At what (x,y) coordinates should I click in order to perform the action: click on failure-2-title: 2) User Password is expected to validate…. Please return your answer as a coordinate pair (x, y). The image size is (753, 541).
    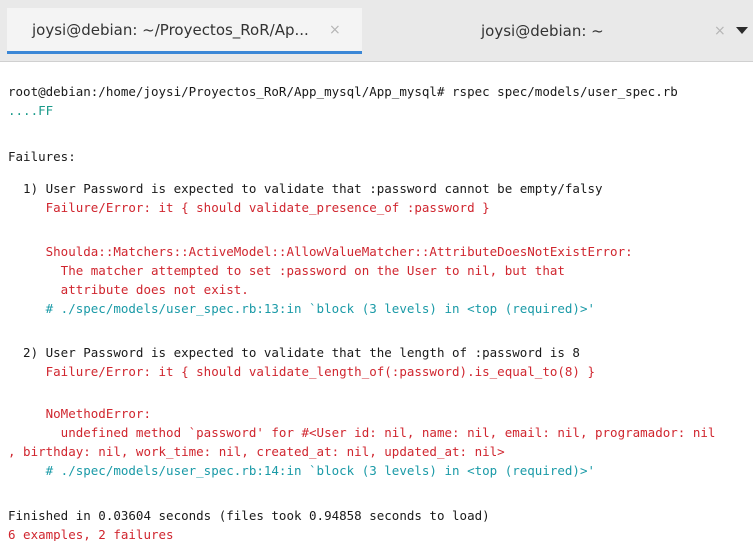
    Looking at the image, I should click on (294, 352).